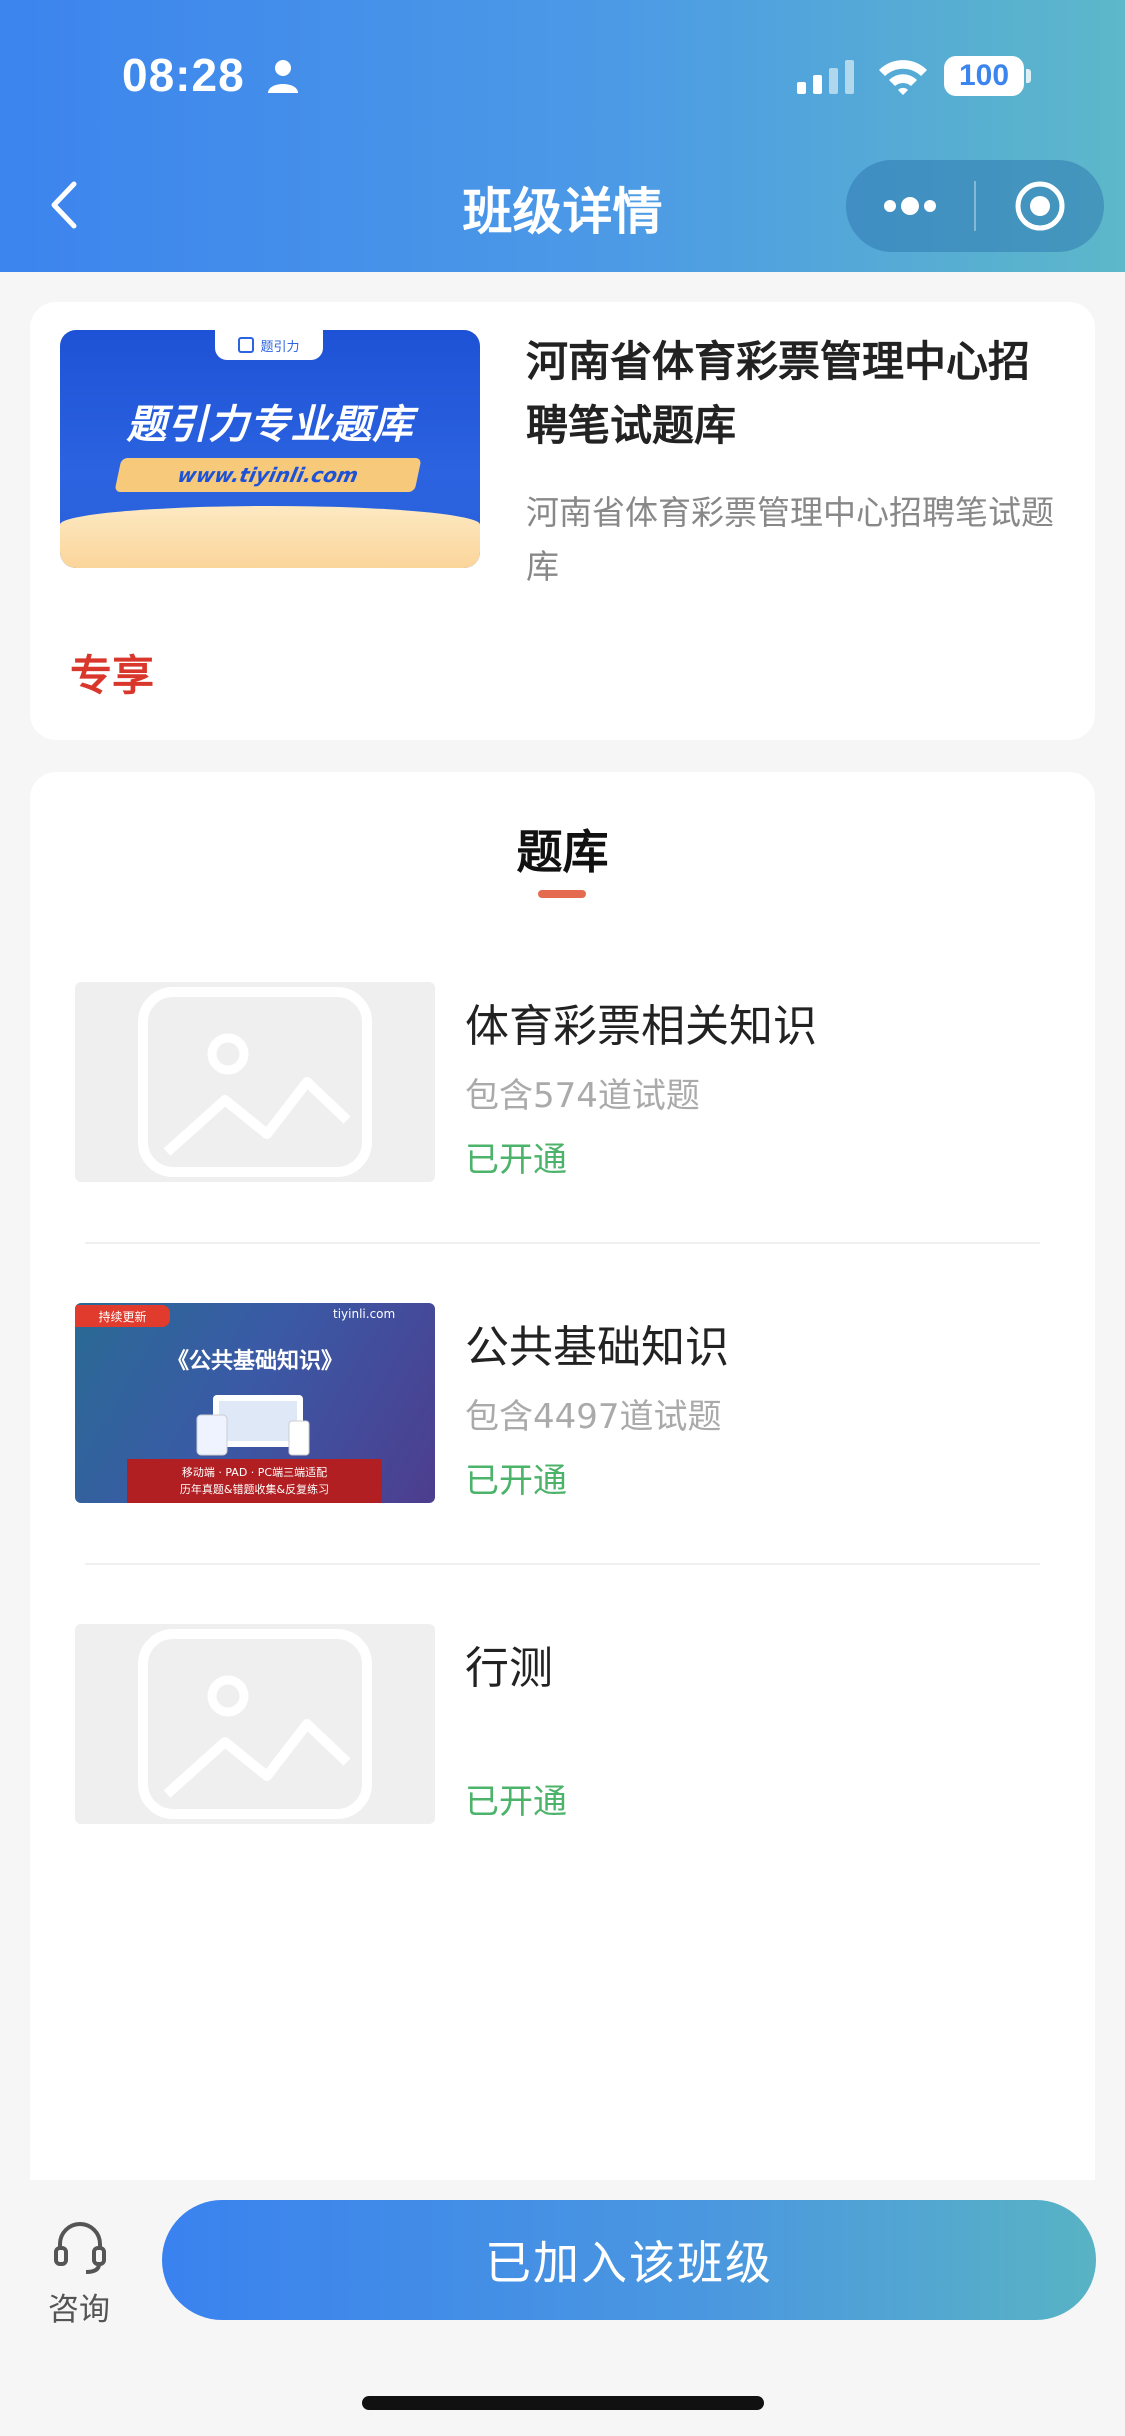 The width and height of the screenshot is (1125, 2436). What do you see at coordinates (283, 76) in the screenshot?
I see `person-icon` at bounding box center [283, 76].